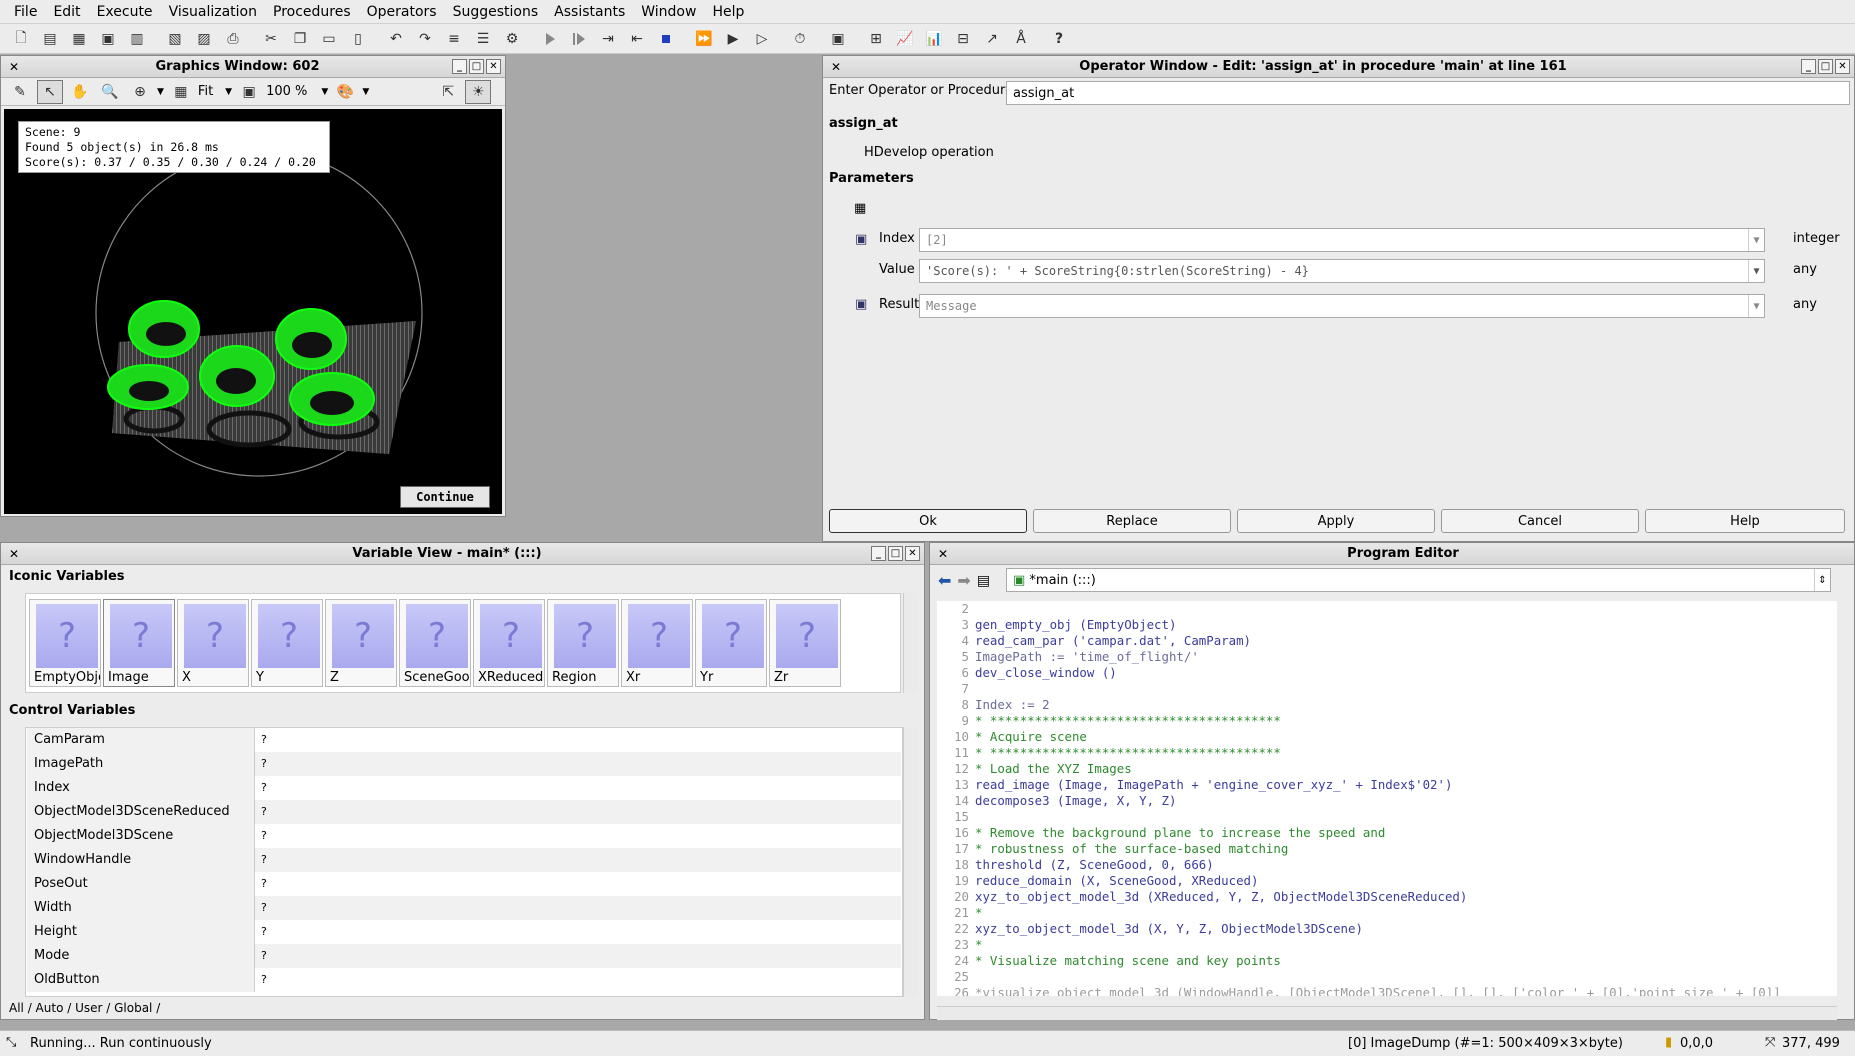 This screenshot has width=1855, height=1056. Describe the element at coordinates (181, 92) in the screenshot. I see `fit-icon: ▦` at that location.